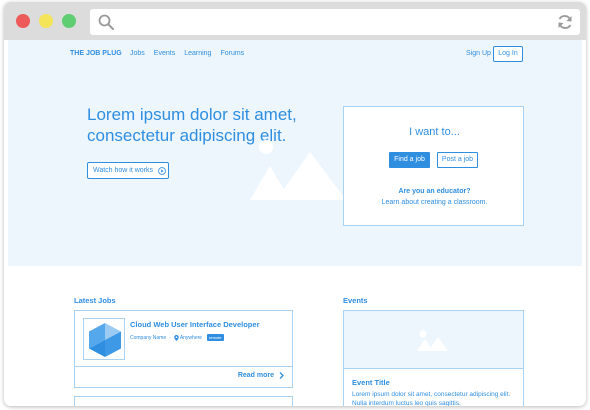  I want to click on minimize-window-button, so click(46, 21).